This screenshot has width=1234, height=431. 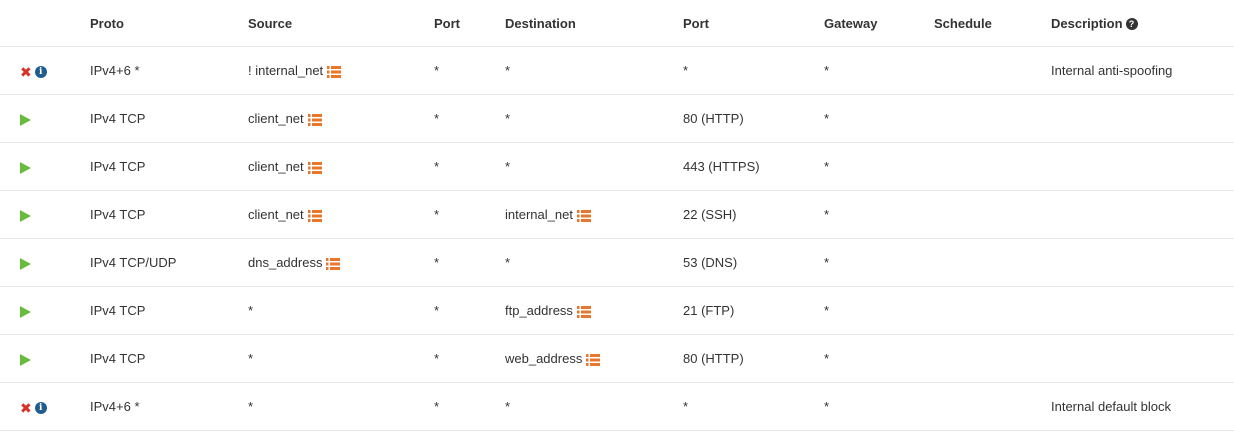 I want to click on action-icons-cell: ✖ i, so click(x=45, y=406).